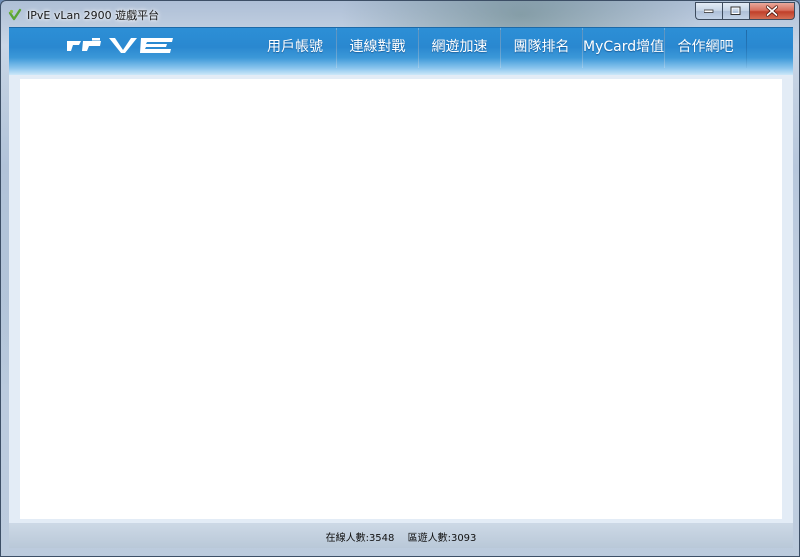 The height and width of the screenshot is (557, 800). I want to click on maximize-button, so click(735, 11).